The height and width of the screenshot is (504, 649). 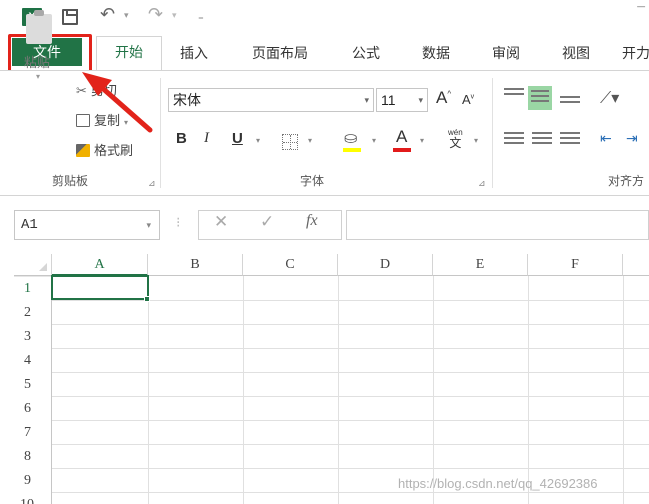 I want to click on customize-qat-icon: ₌, so click(x=201, y=16).